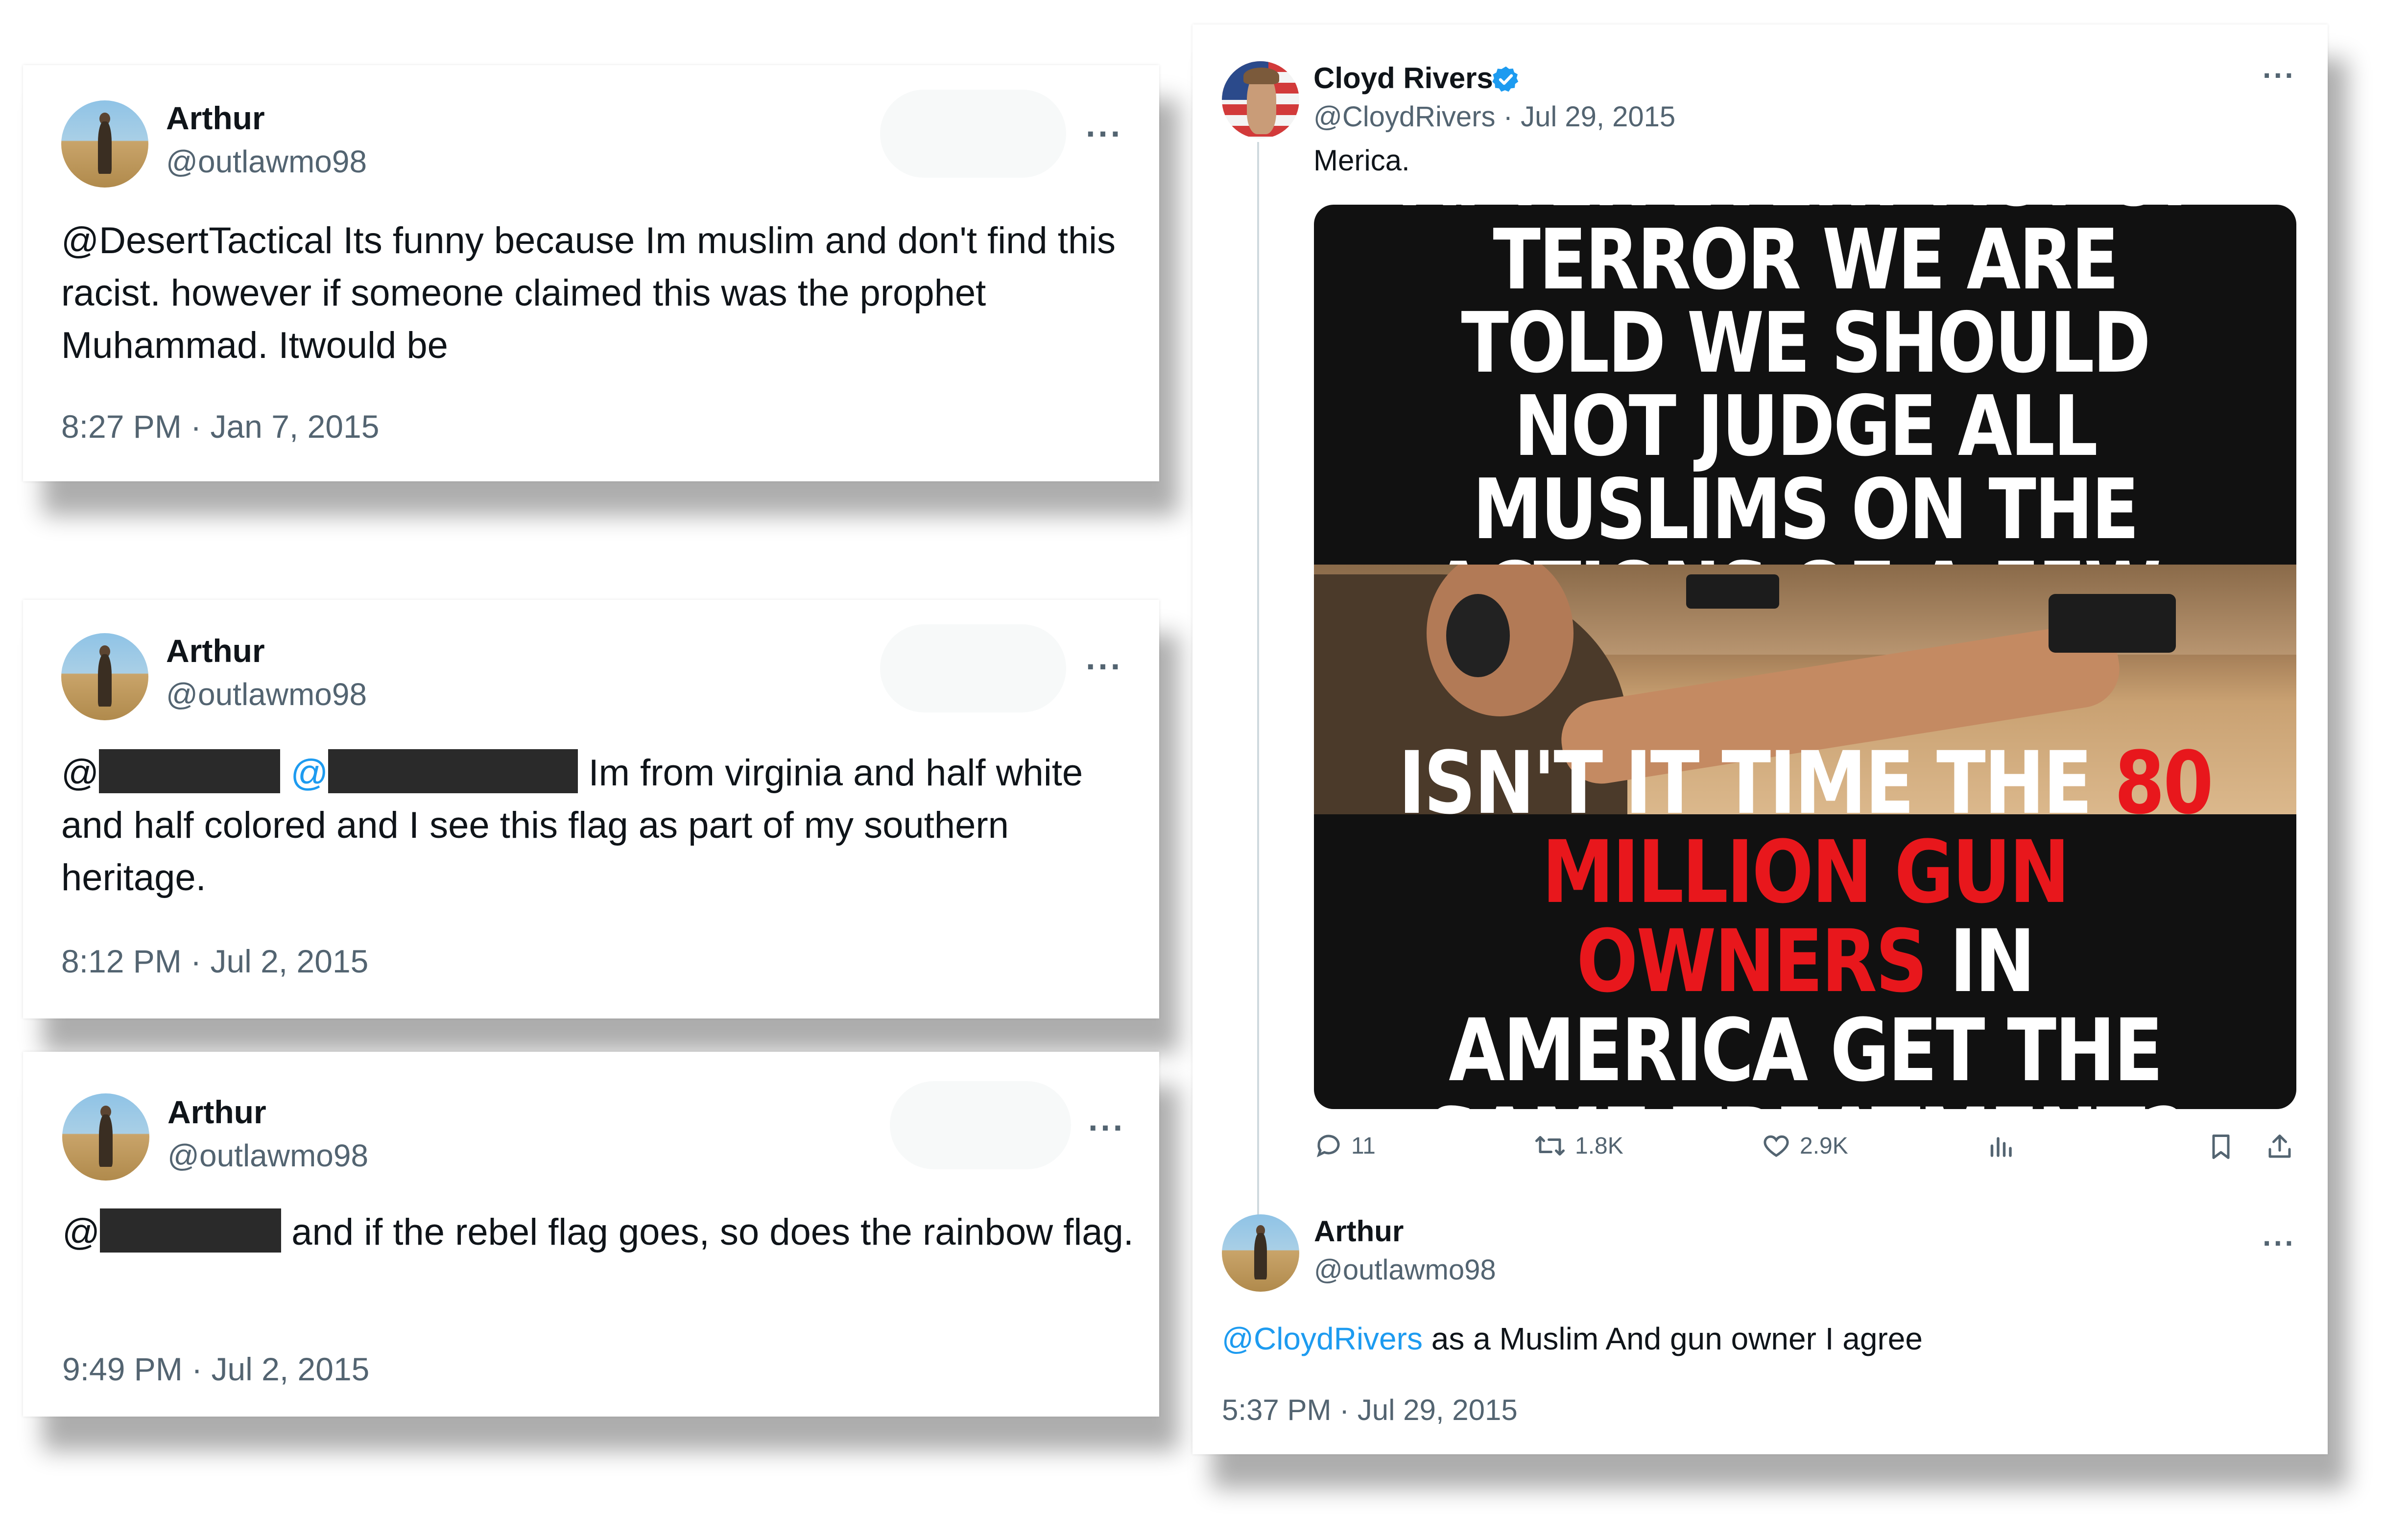 The width and height of the screenshot is (2408, 1538). What do you see at coordinates (215, 1369) in the screenshot?
I see `tweet-timestamp: 9:49 PM · Jul 2, 2015` at bounding box center [215, 1369].